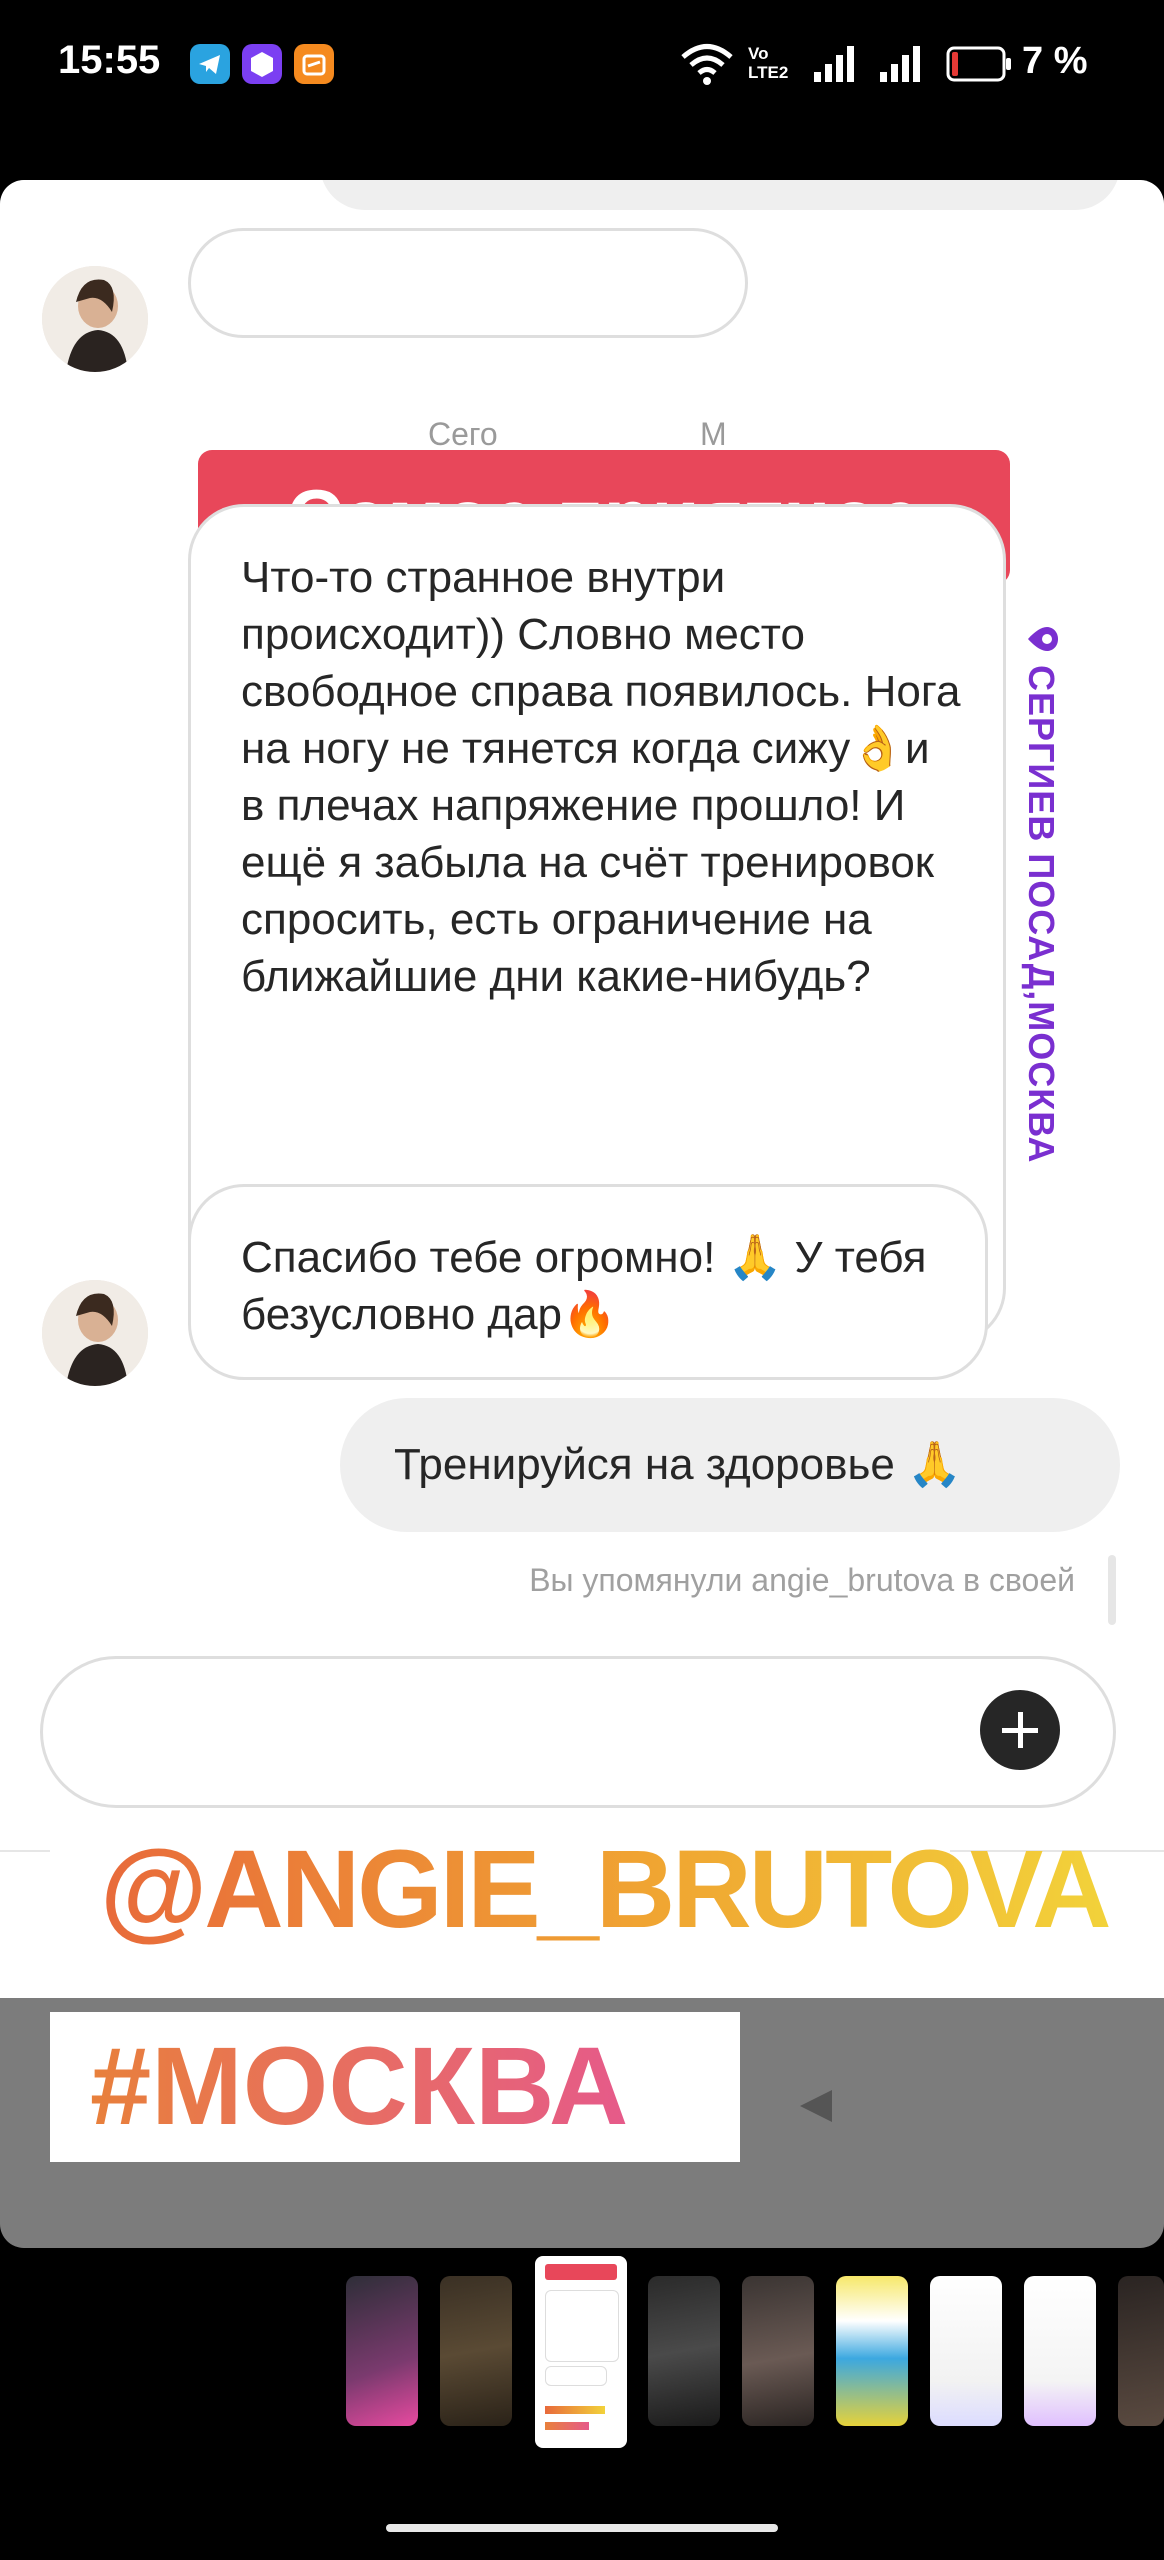 This screenshot has width=1164, height=2560. What do you see at coordinates (1020, 1730) in the screenshot?
I see `add-icon` at bounding box center [1020, 1730].